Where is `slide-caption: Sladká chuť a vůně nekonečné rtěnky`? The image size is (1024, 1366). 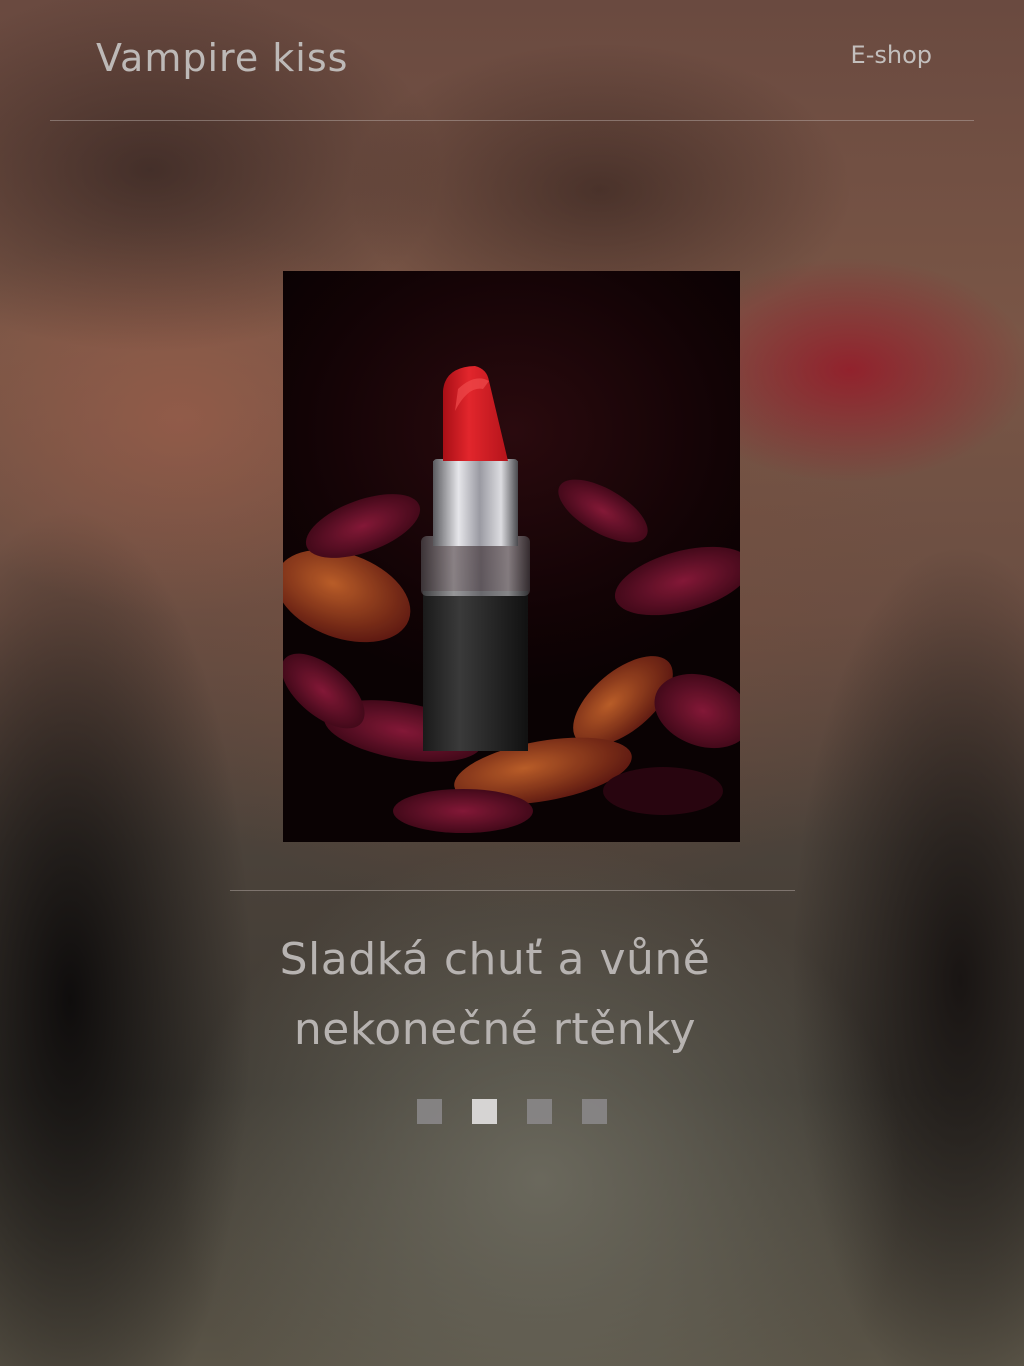 slide-caption: Sladká chuť a vůně nekonečné rtěnky is located at coordinates (495, 995).